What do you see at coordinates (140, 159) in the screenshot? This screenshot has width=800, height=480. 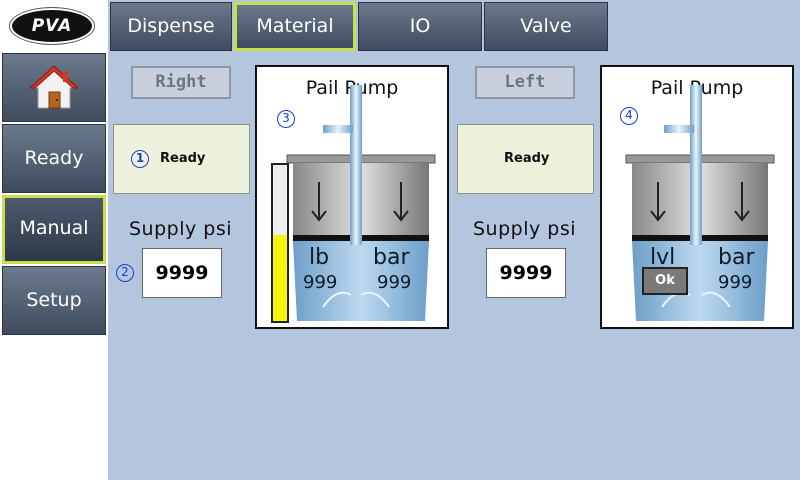 I see `marker-1: 1` at bounding box center [140, 159].